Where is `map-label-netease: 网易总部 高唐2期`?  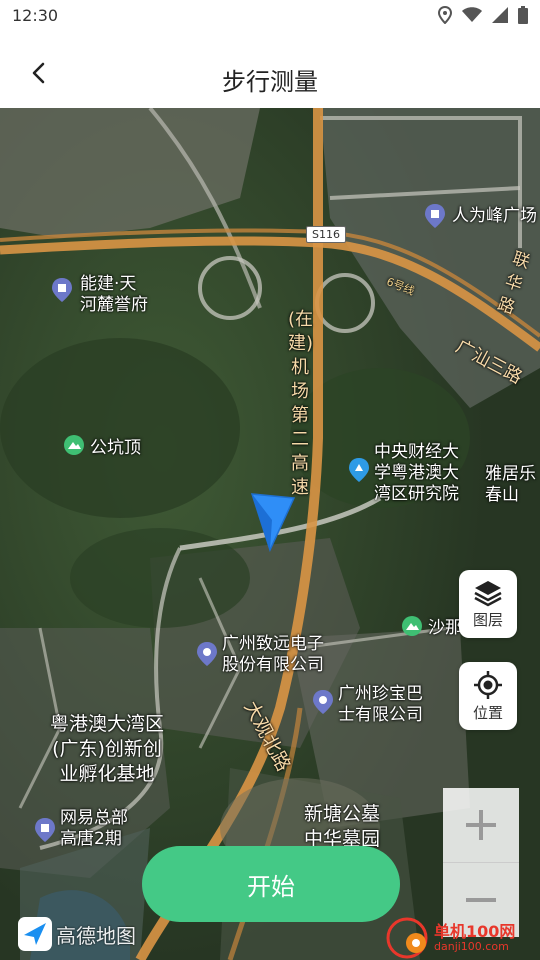
map-label-netease: 网易总部 高唐2期 is located at coordinates (94, 829).